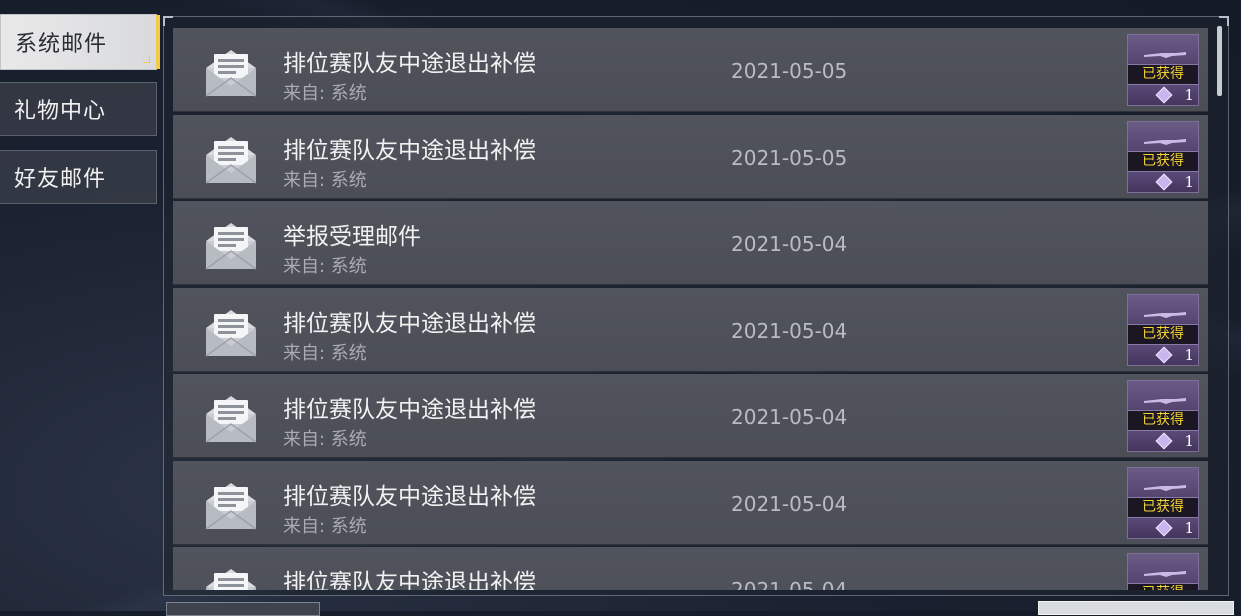 The width and height of the screenshot is (1241, 616). What do you see at coordinates (690, 243) in the screenshot?
I see `mail-row: 举报受理邮件 来自: 系统 2021-05-04` at bounding box center [690, 243].